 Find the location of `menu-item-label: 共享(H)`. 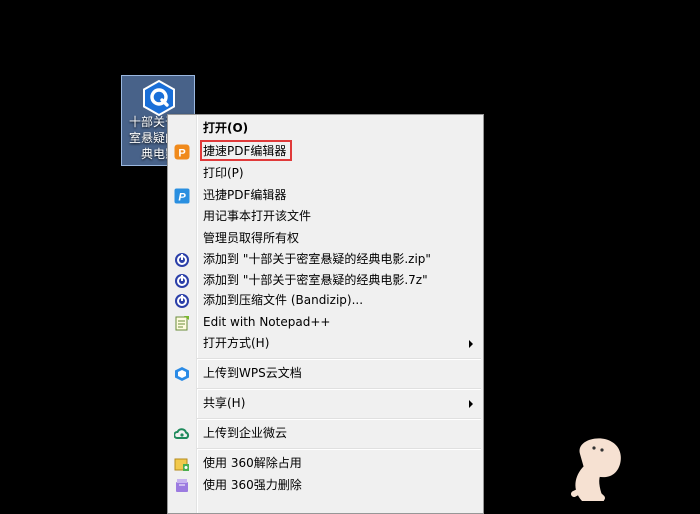

menu-item-label: 共享(H) is located at coordinates (224, 403).